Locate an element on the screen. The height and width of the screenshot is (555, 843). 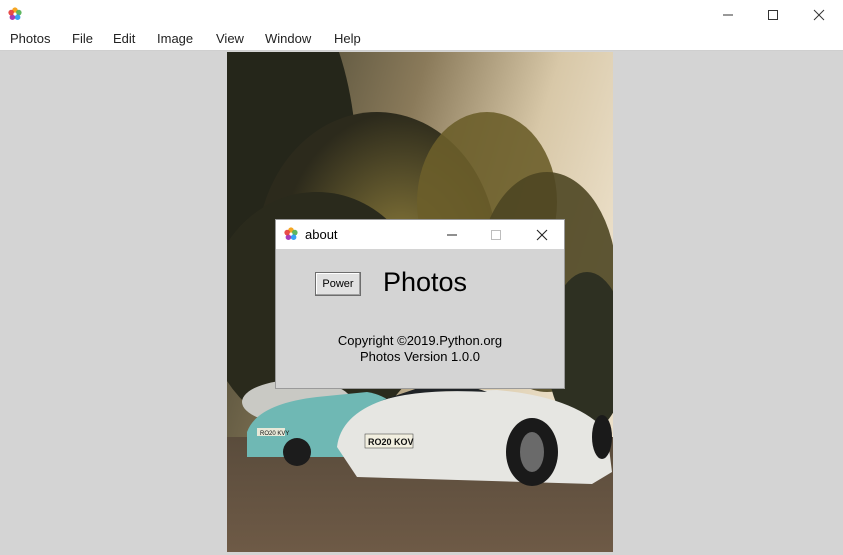
title-bar is located at coordinates (421, 14).